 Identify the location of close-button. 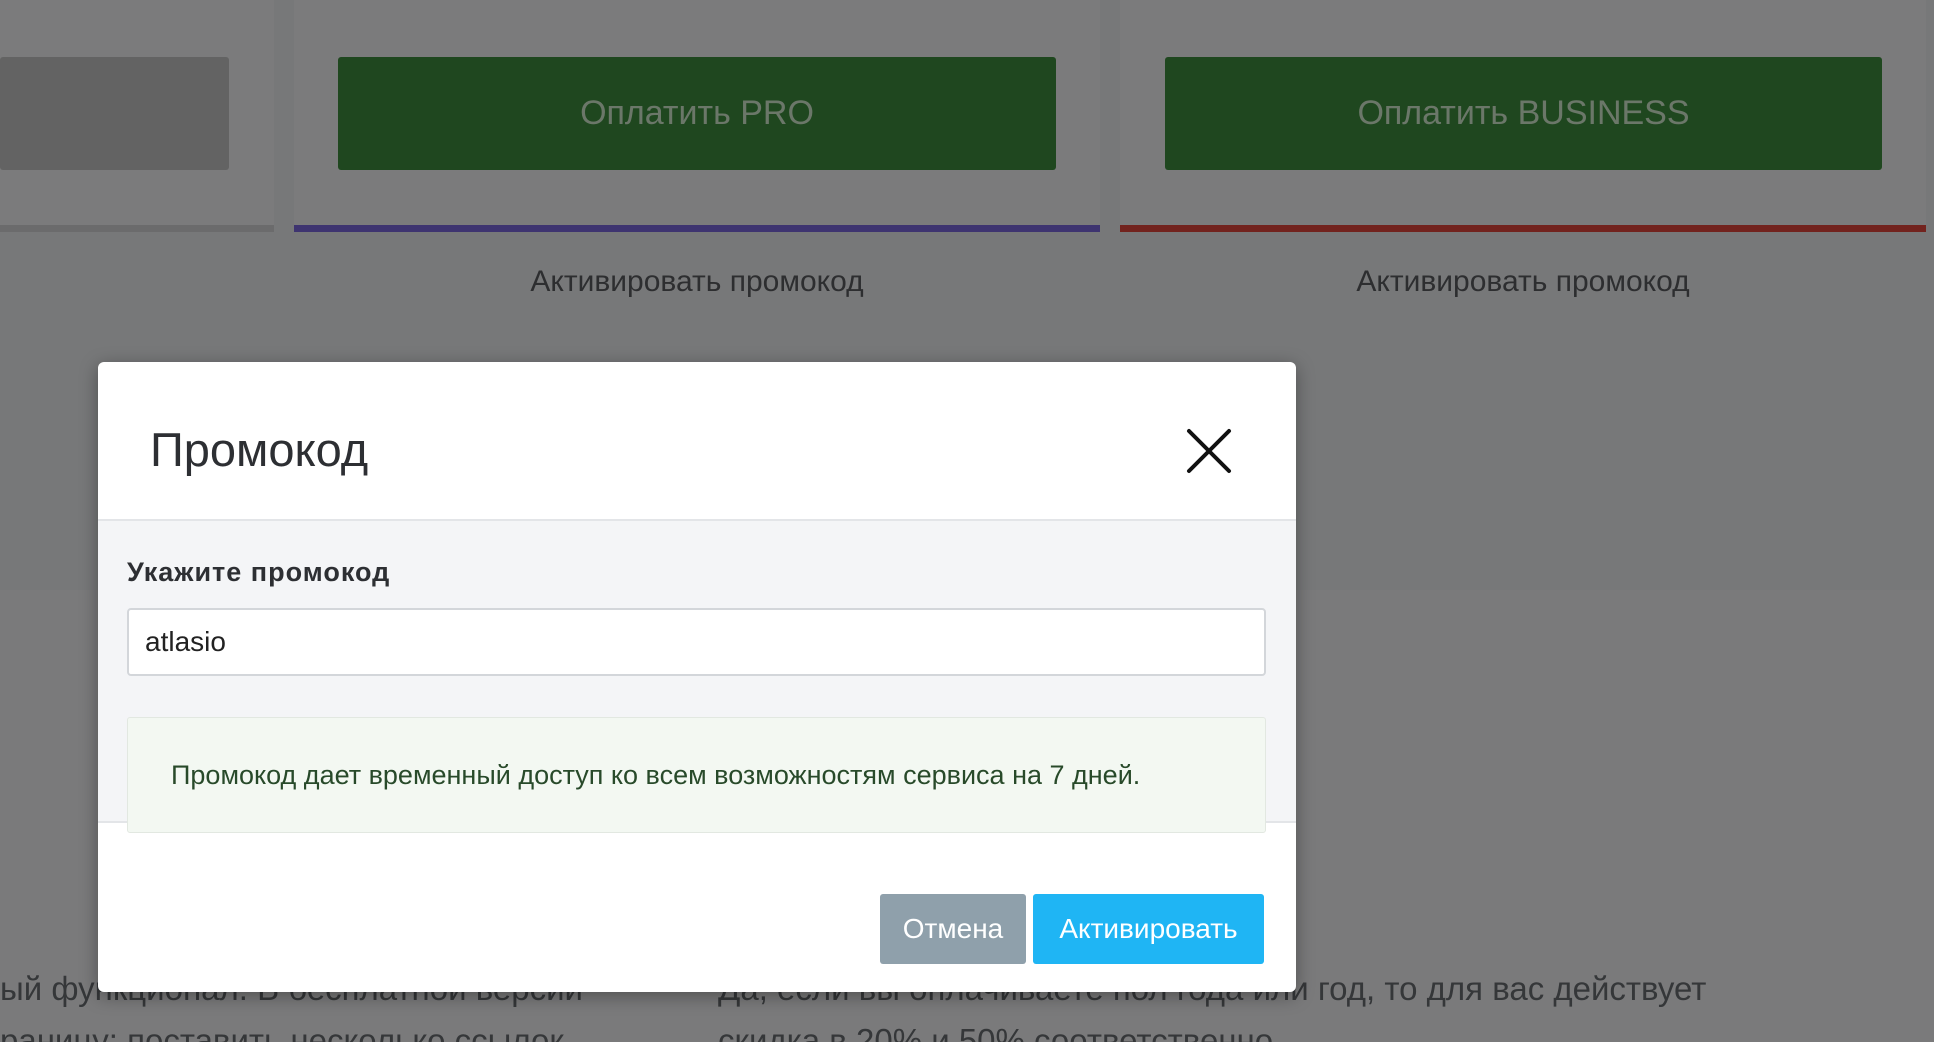
(1209, 451).